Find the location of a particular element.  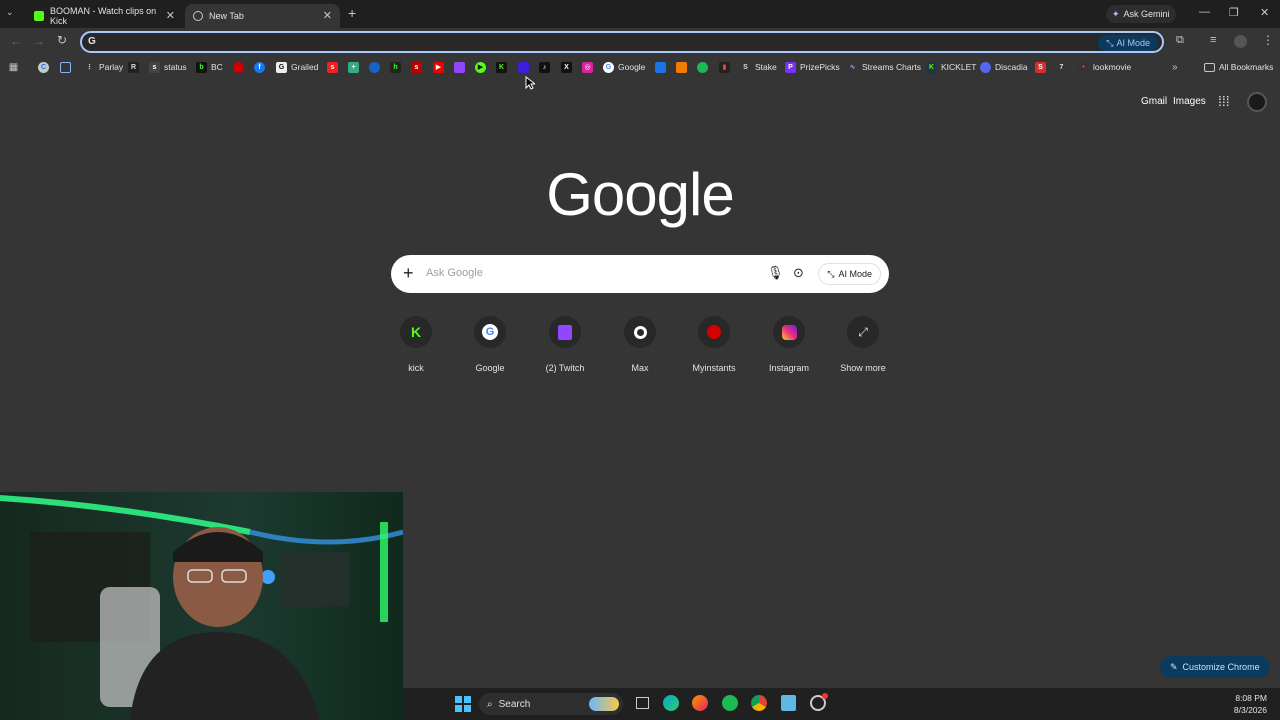

add-icon: + is located at coordinates (408, 273).